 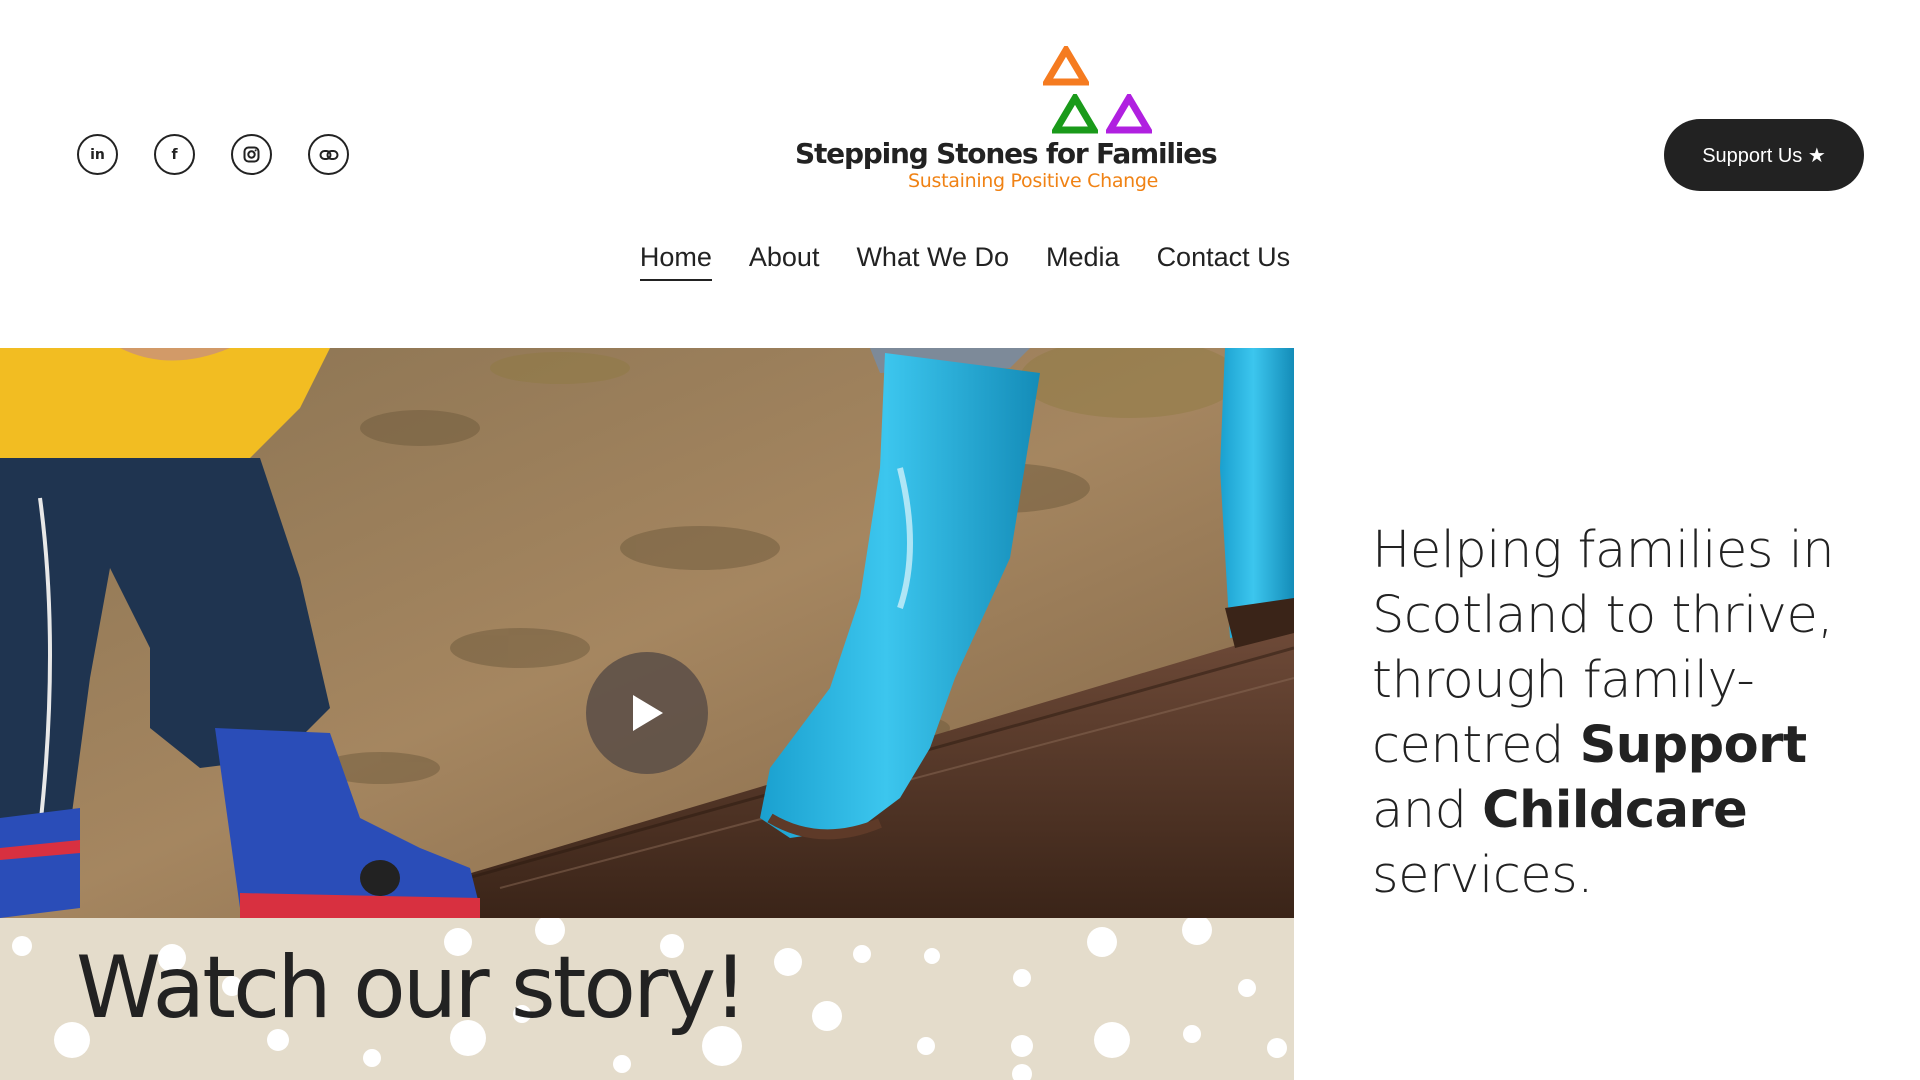 I want to click on link-icon, so click(x=328, y=154).